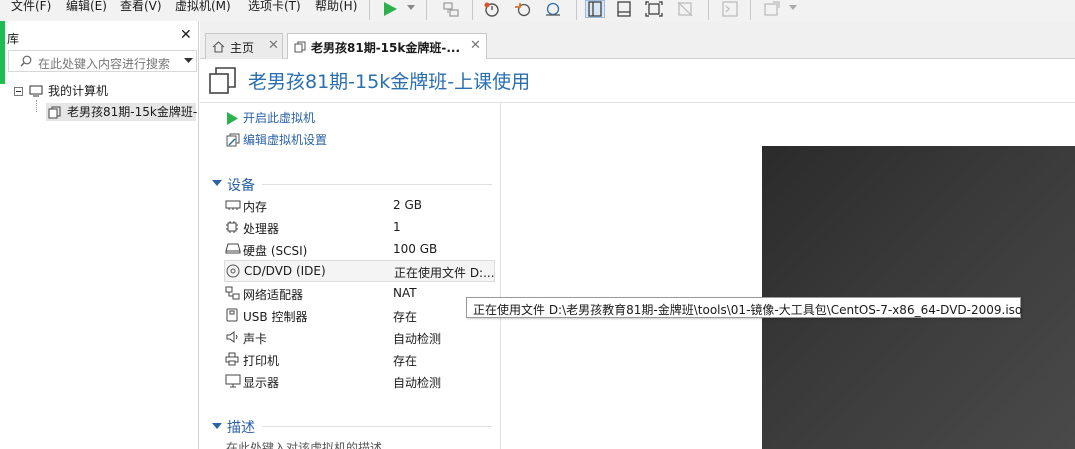 Image resolution: width=1075 pixels, height=449 pixels. Describe the element at coordinates (36, 91) in the screenshot. I see `computer-icon` at that location.